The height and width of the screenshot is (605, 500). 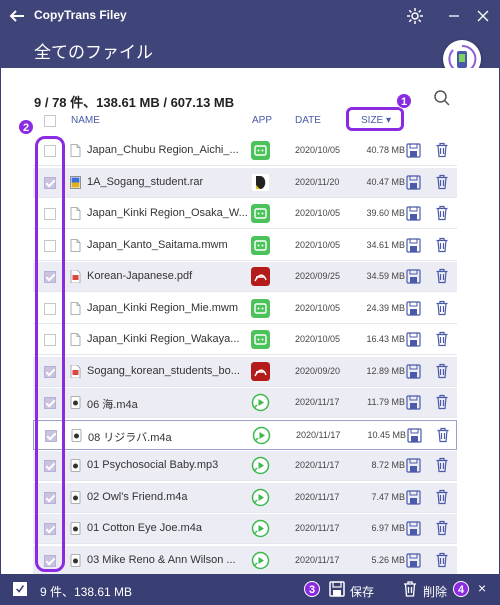 What do you see at coordinates (153, 465) in the screenshot?
I see `file-name: 01 Psychosocial Baby.mp3` at bounding box center [153, 465].